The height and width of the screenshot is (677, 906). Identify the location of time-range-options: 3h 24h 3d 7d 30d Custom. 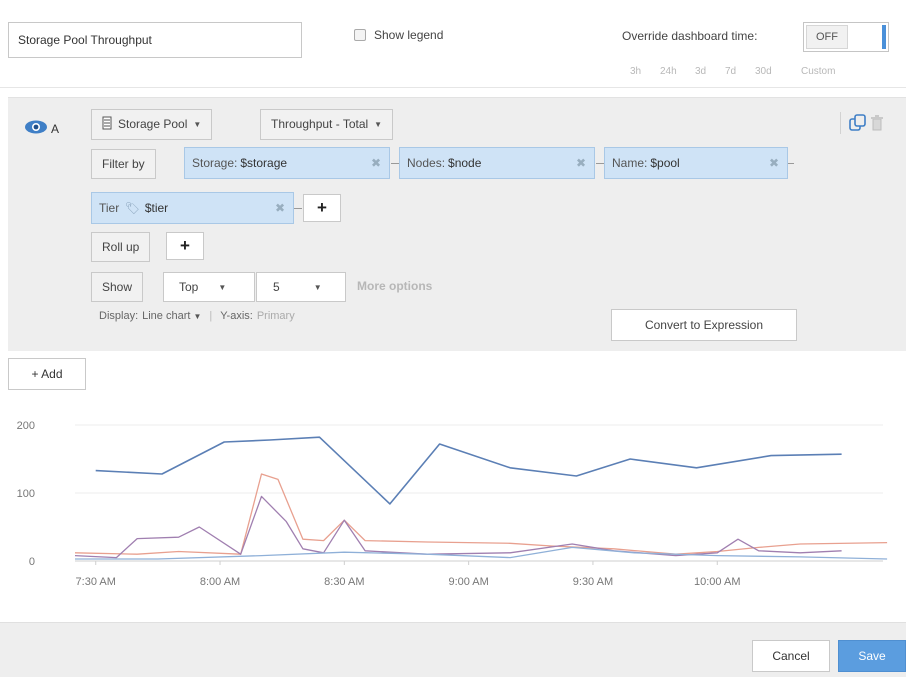
(732, 71).